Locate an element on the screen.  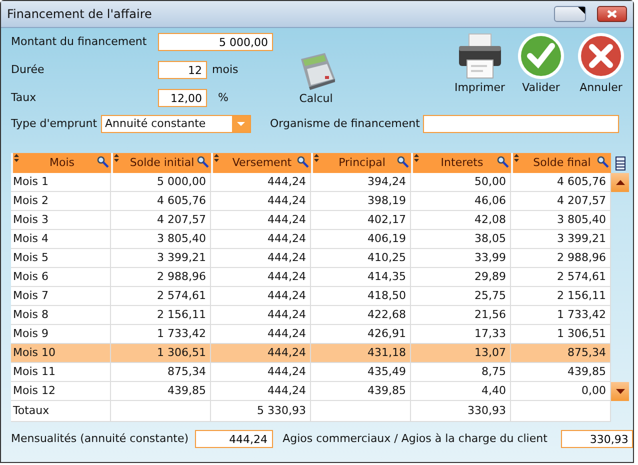
unit-label: mois is located at coordinates (225, 70).